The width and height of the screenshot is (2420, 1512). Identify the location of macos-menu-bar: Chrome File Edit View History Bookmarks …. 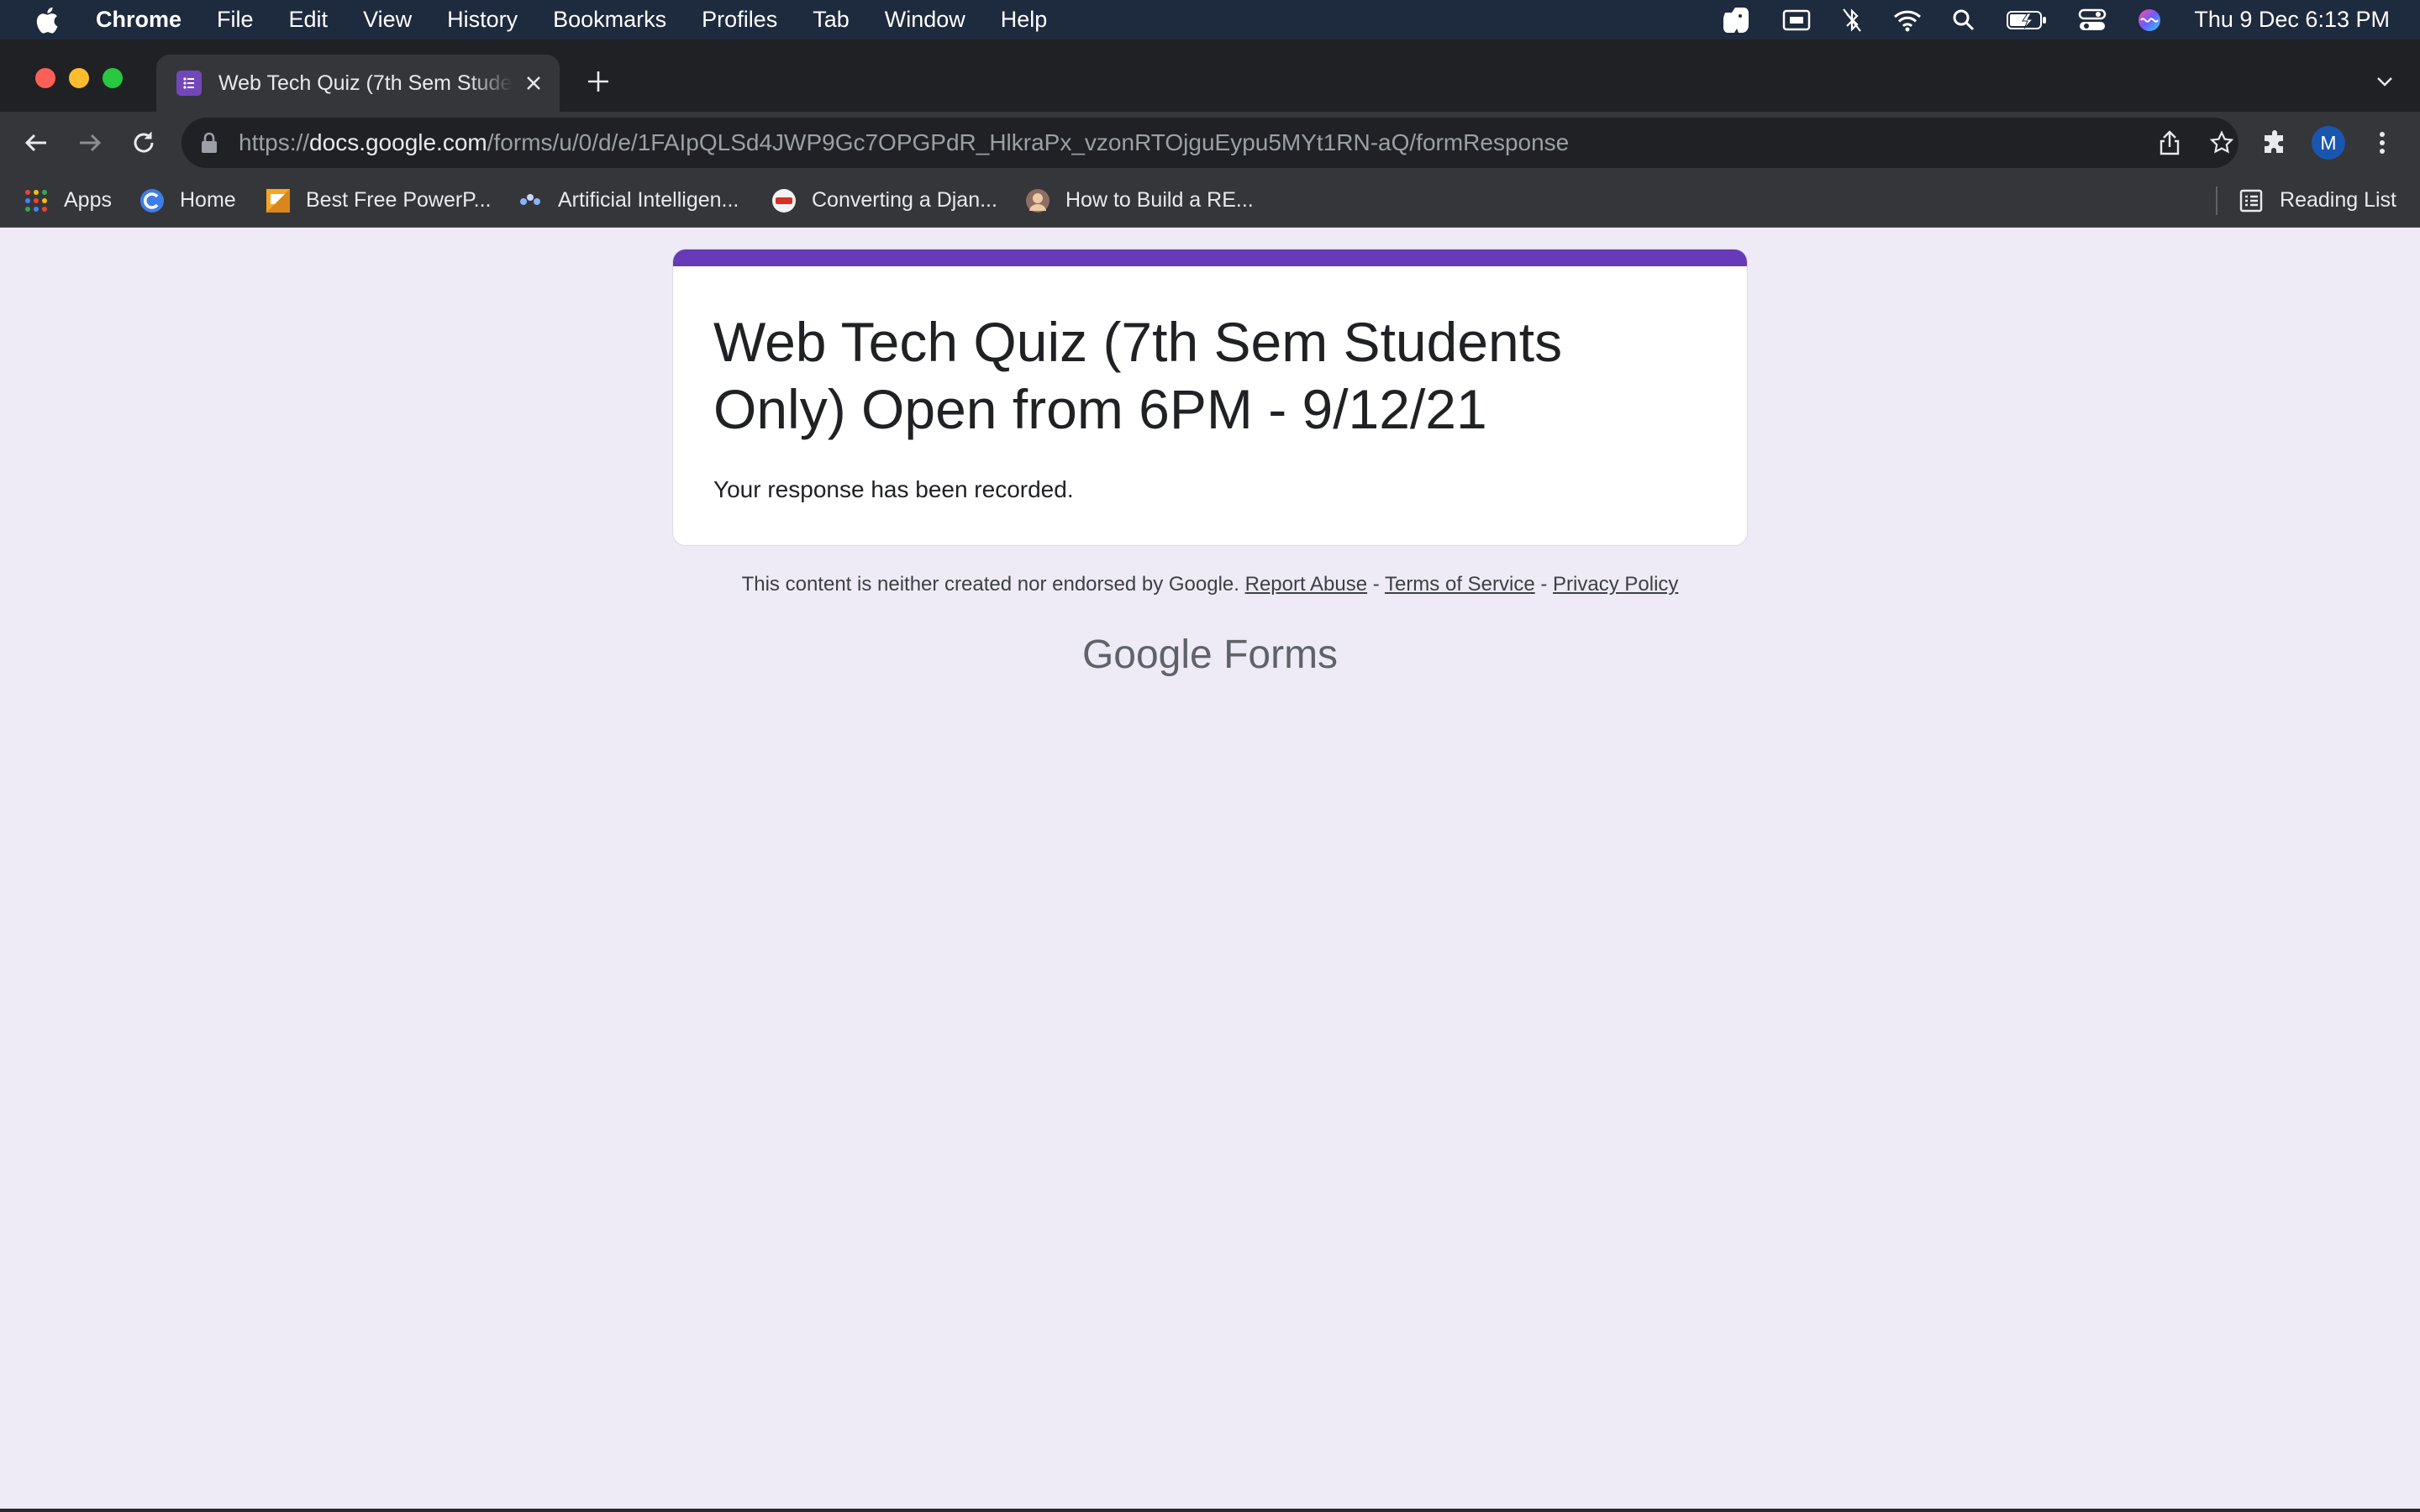
(1210, 19).